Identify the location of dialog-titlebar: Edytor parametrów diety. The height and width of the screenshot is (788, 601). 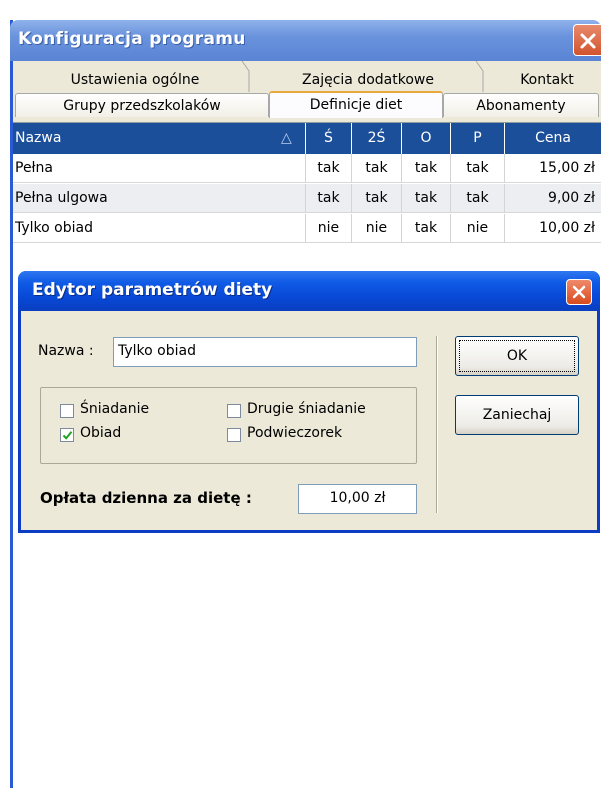
(309, 291).